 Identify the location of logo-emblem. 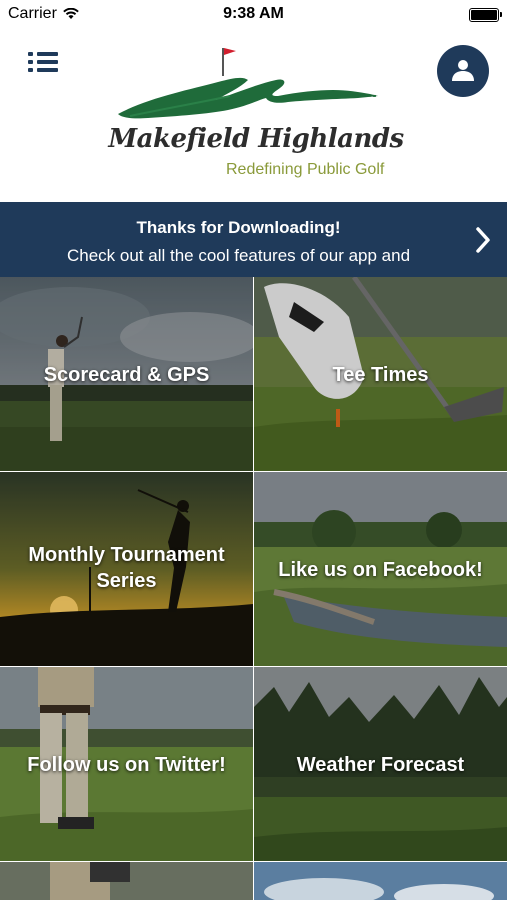
(248, 83).